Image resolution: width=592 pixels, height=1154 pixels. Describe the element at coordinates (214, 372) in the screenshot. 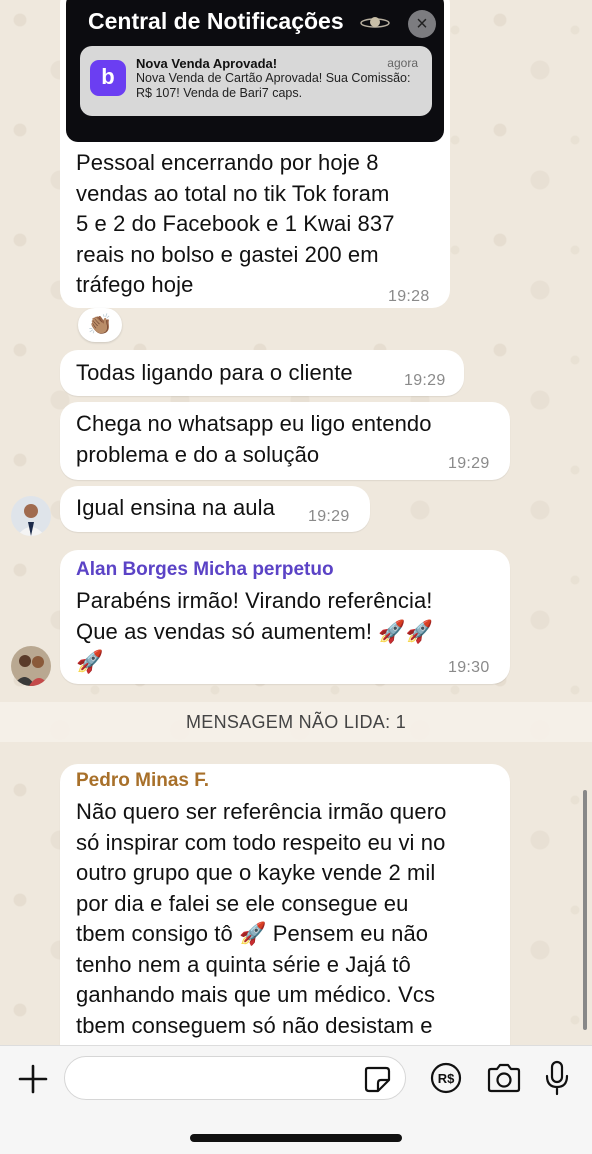

I see `message-text: Todas ligando para o cliente` at that location.